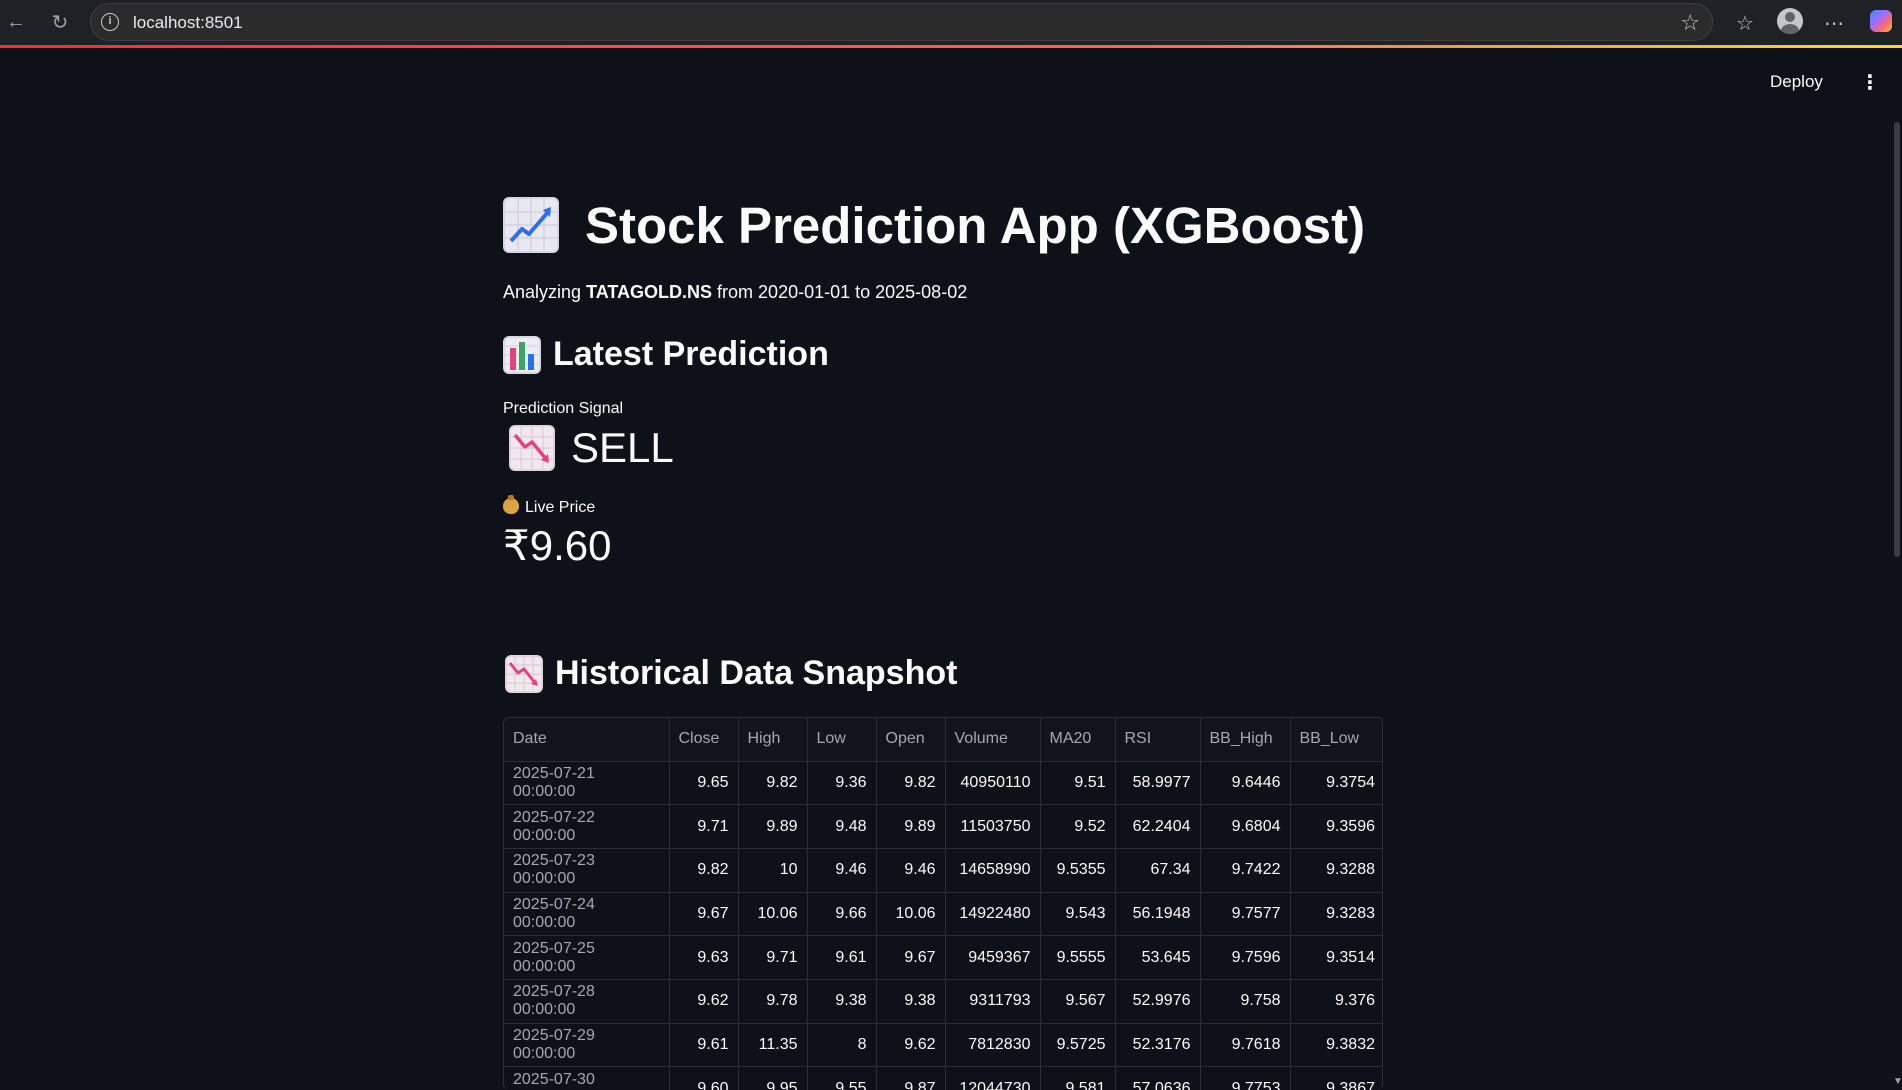 The width and height of the screenshot is (1902, 1090). Describe the element at coordinates (1336, 740) in the screenshot. I see `column-header-bb-low: BB_Low` at that location.